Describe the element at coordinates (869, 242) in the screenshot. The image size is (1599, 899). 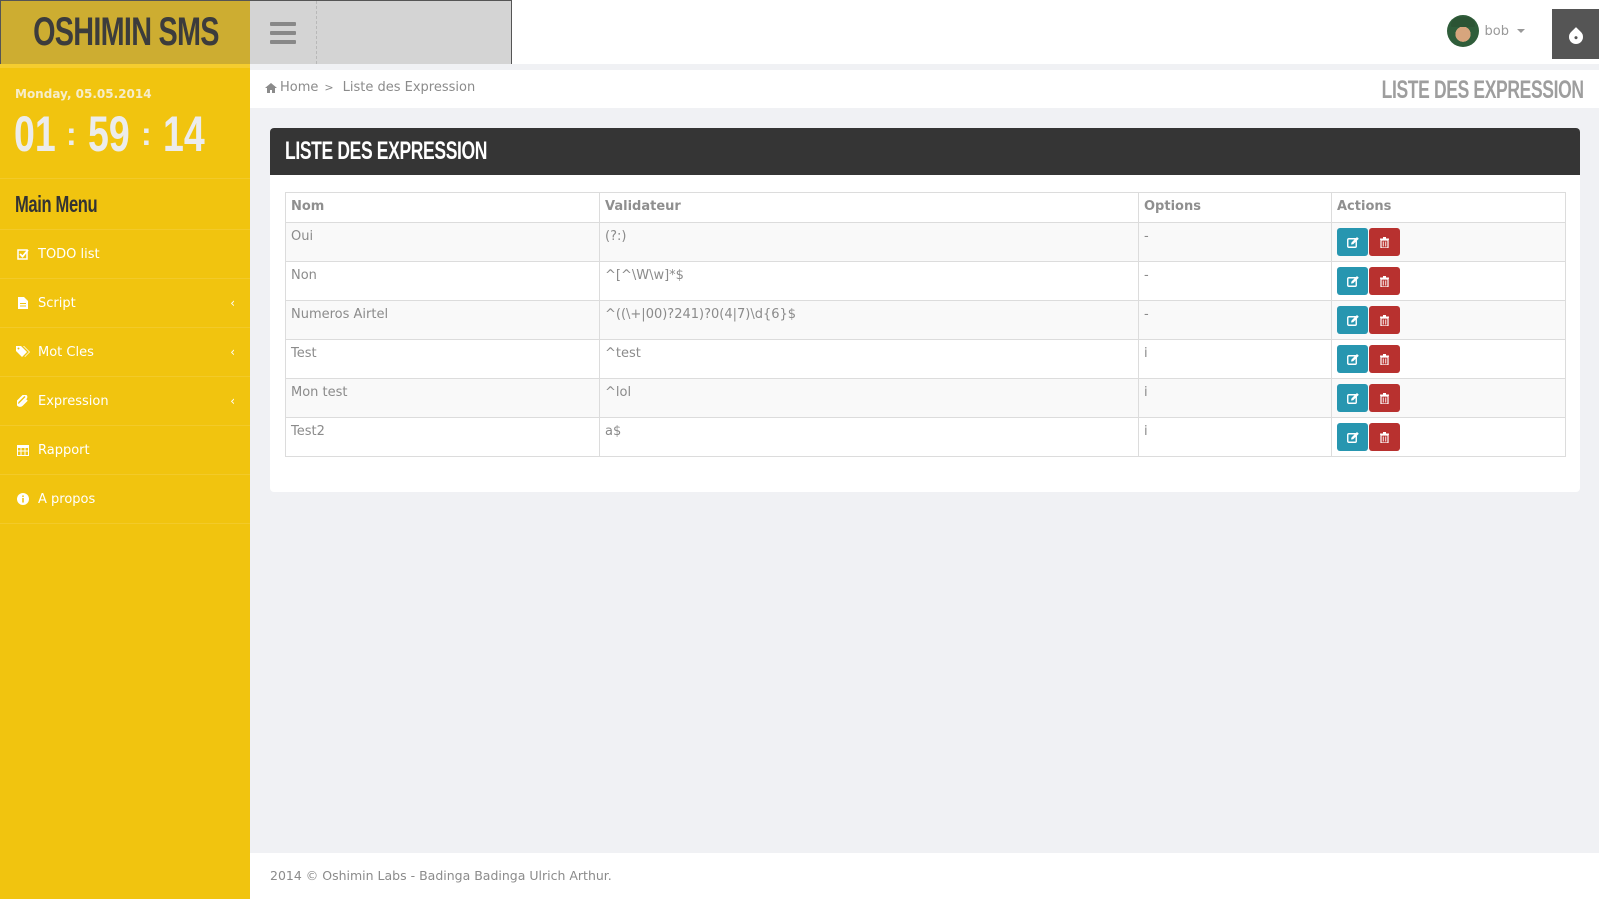
I see `cell-validateur: (?:)` at that location.